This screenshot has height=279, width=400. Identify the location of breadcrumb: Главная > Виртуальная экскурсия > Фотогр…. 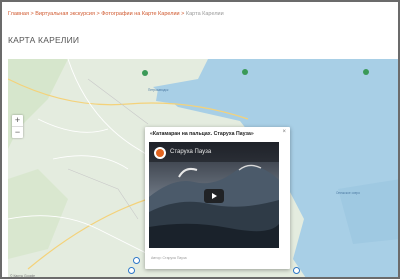
(116, 14).